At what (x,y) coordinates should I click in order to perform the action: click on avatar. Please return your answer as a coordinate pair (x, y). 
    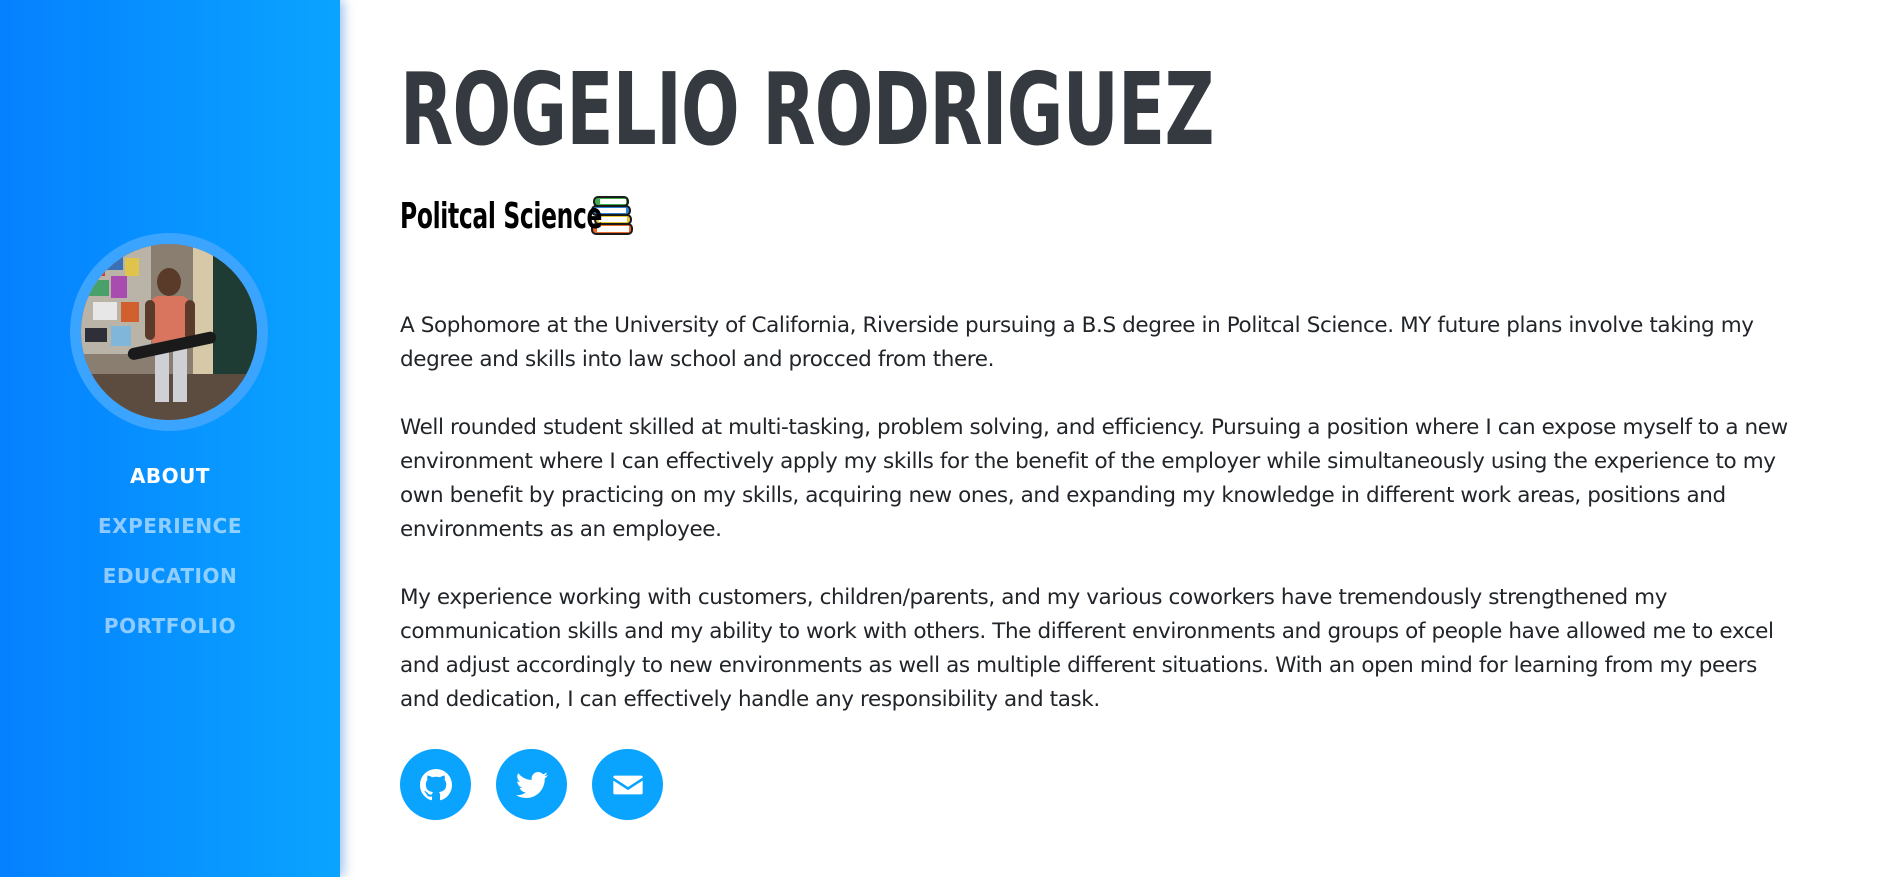
    Looking at the image, I should click on (169, 332).